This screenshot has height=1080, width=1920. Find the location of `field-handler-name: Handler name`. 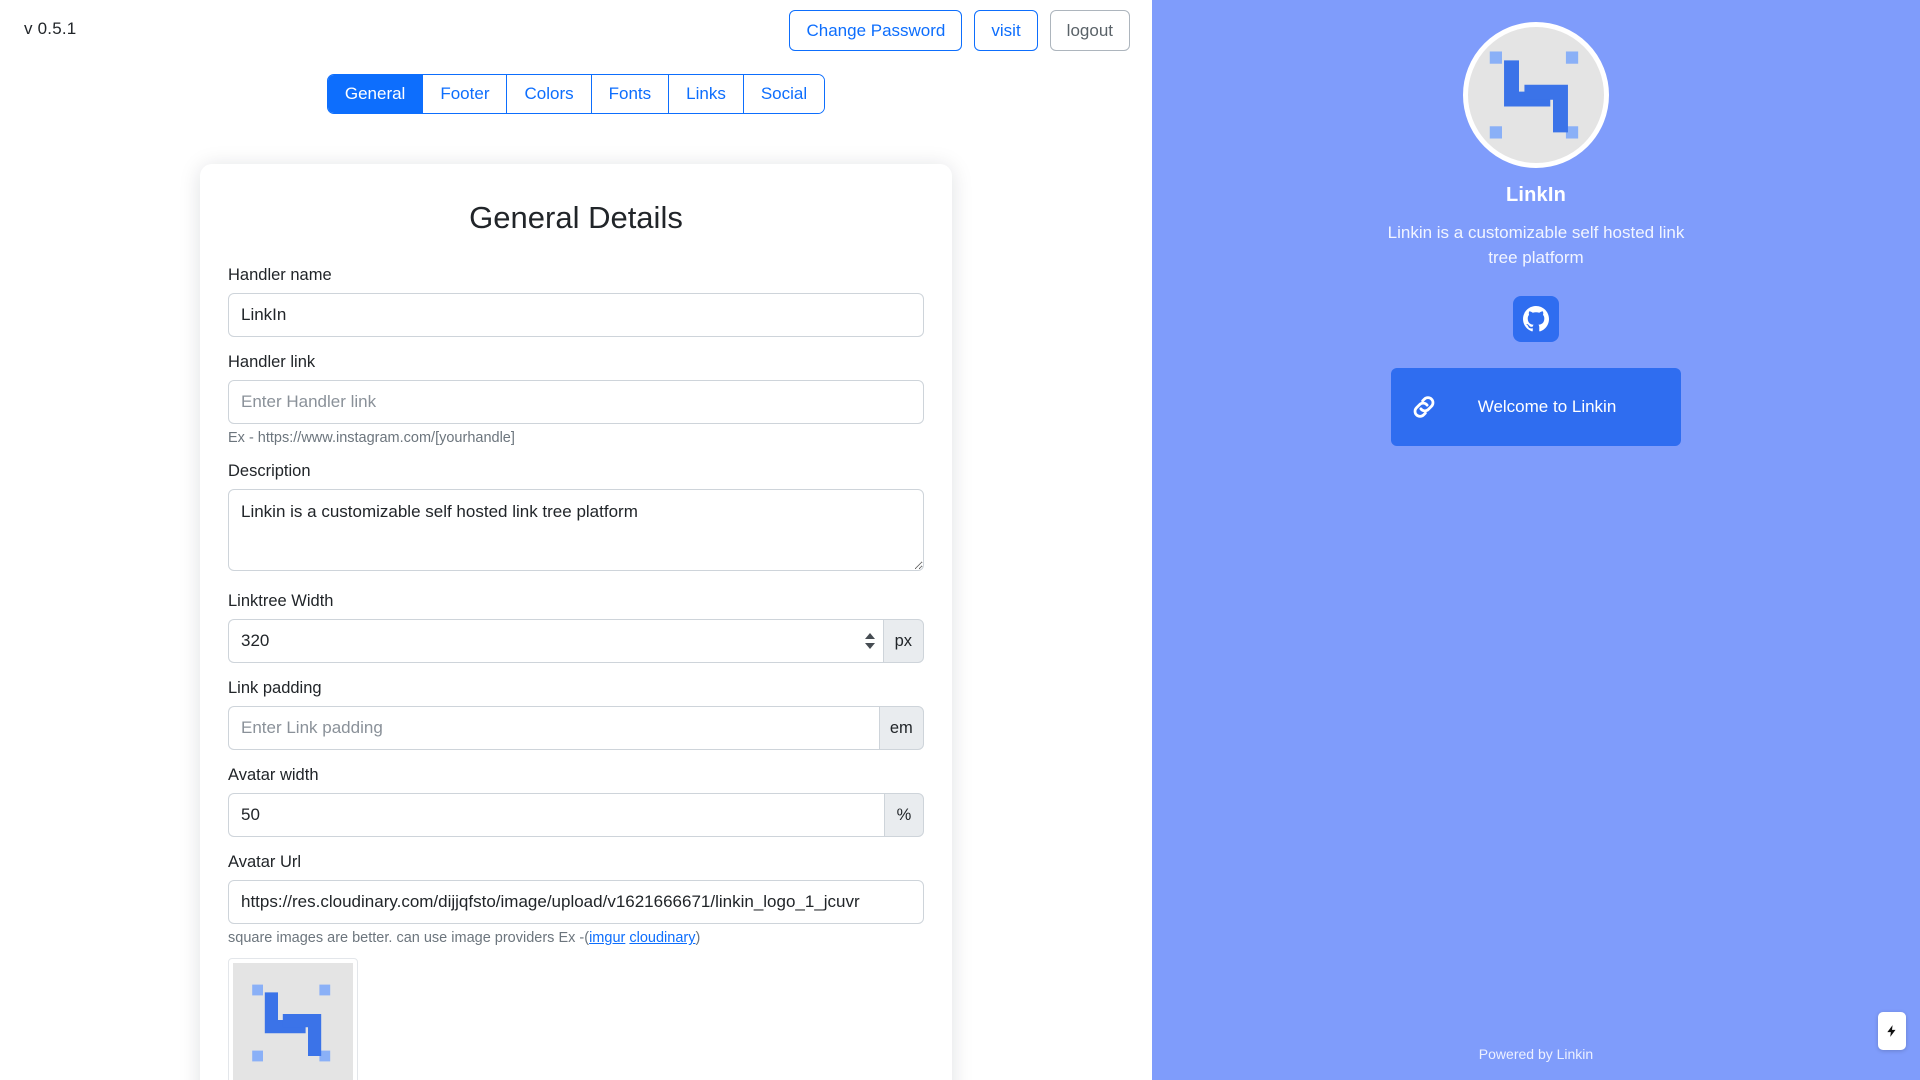

field-handler-name: Handler name is located at coordinates (576, 302).